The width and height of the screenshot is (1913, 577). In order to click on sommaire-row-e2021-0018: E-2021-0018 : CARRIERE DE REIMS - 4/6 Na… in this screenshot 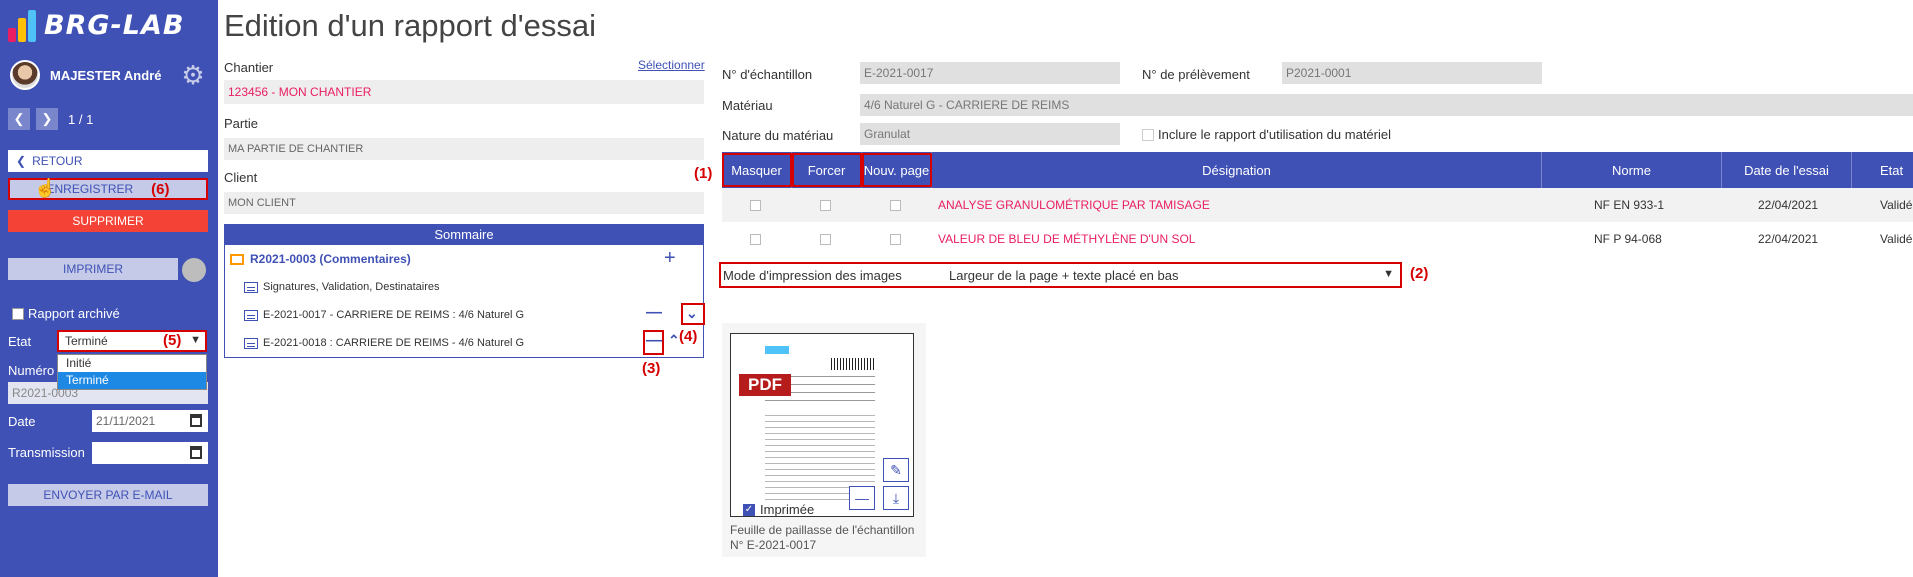, I will do `click(384, 343)`.